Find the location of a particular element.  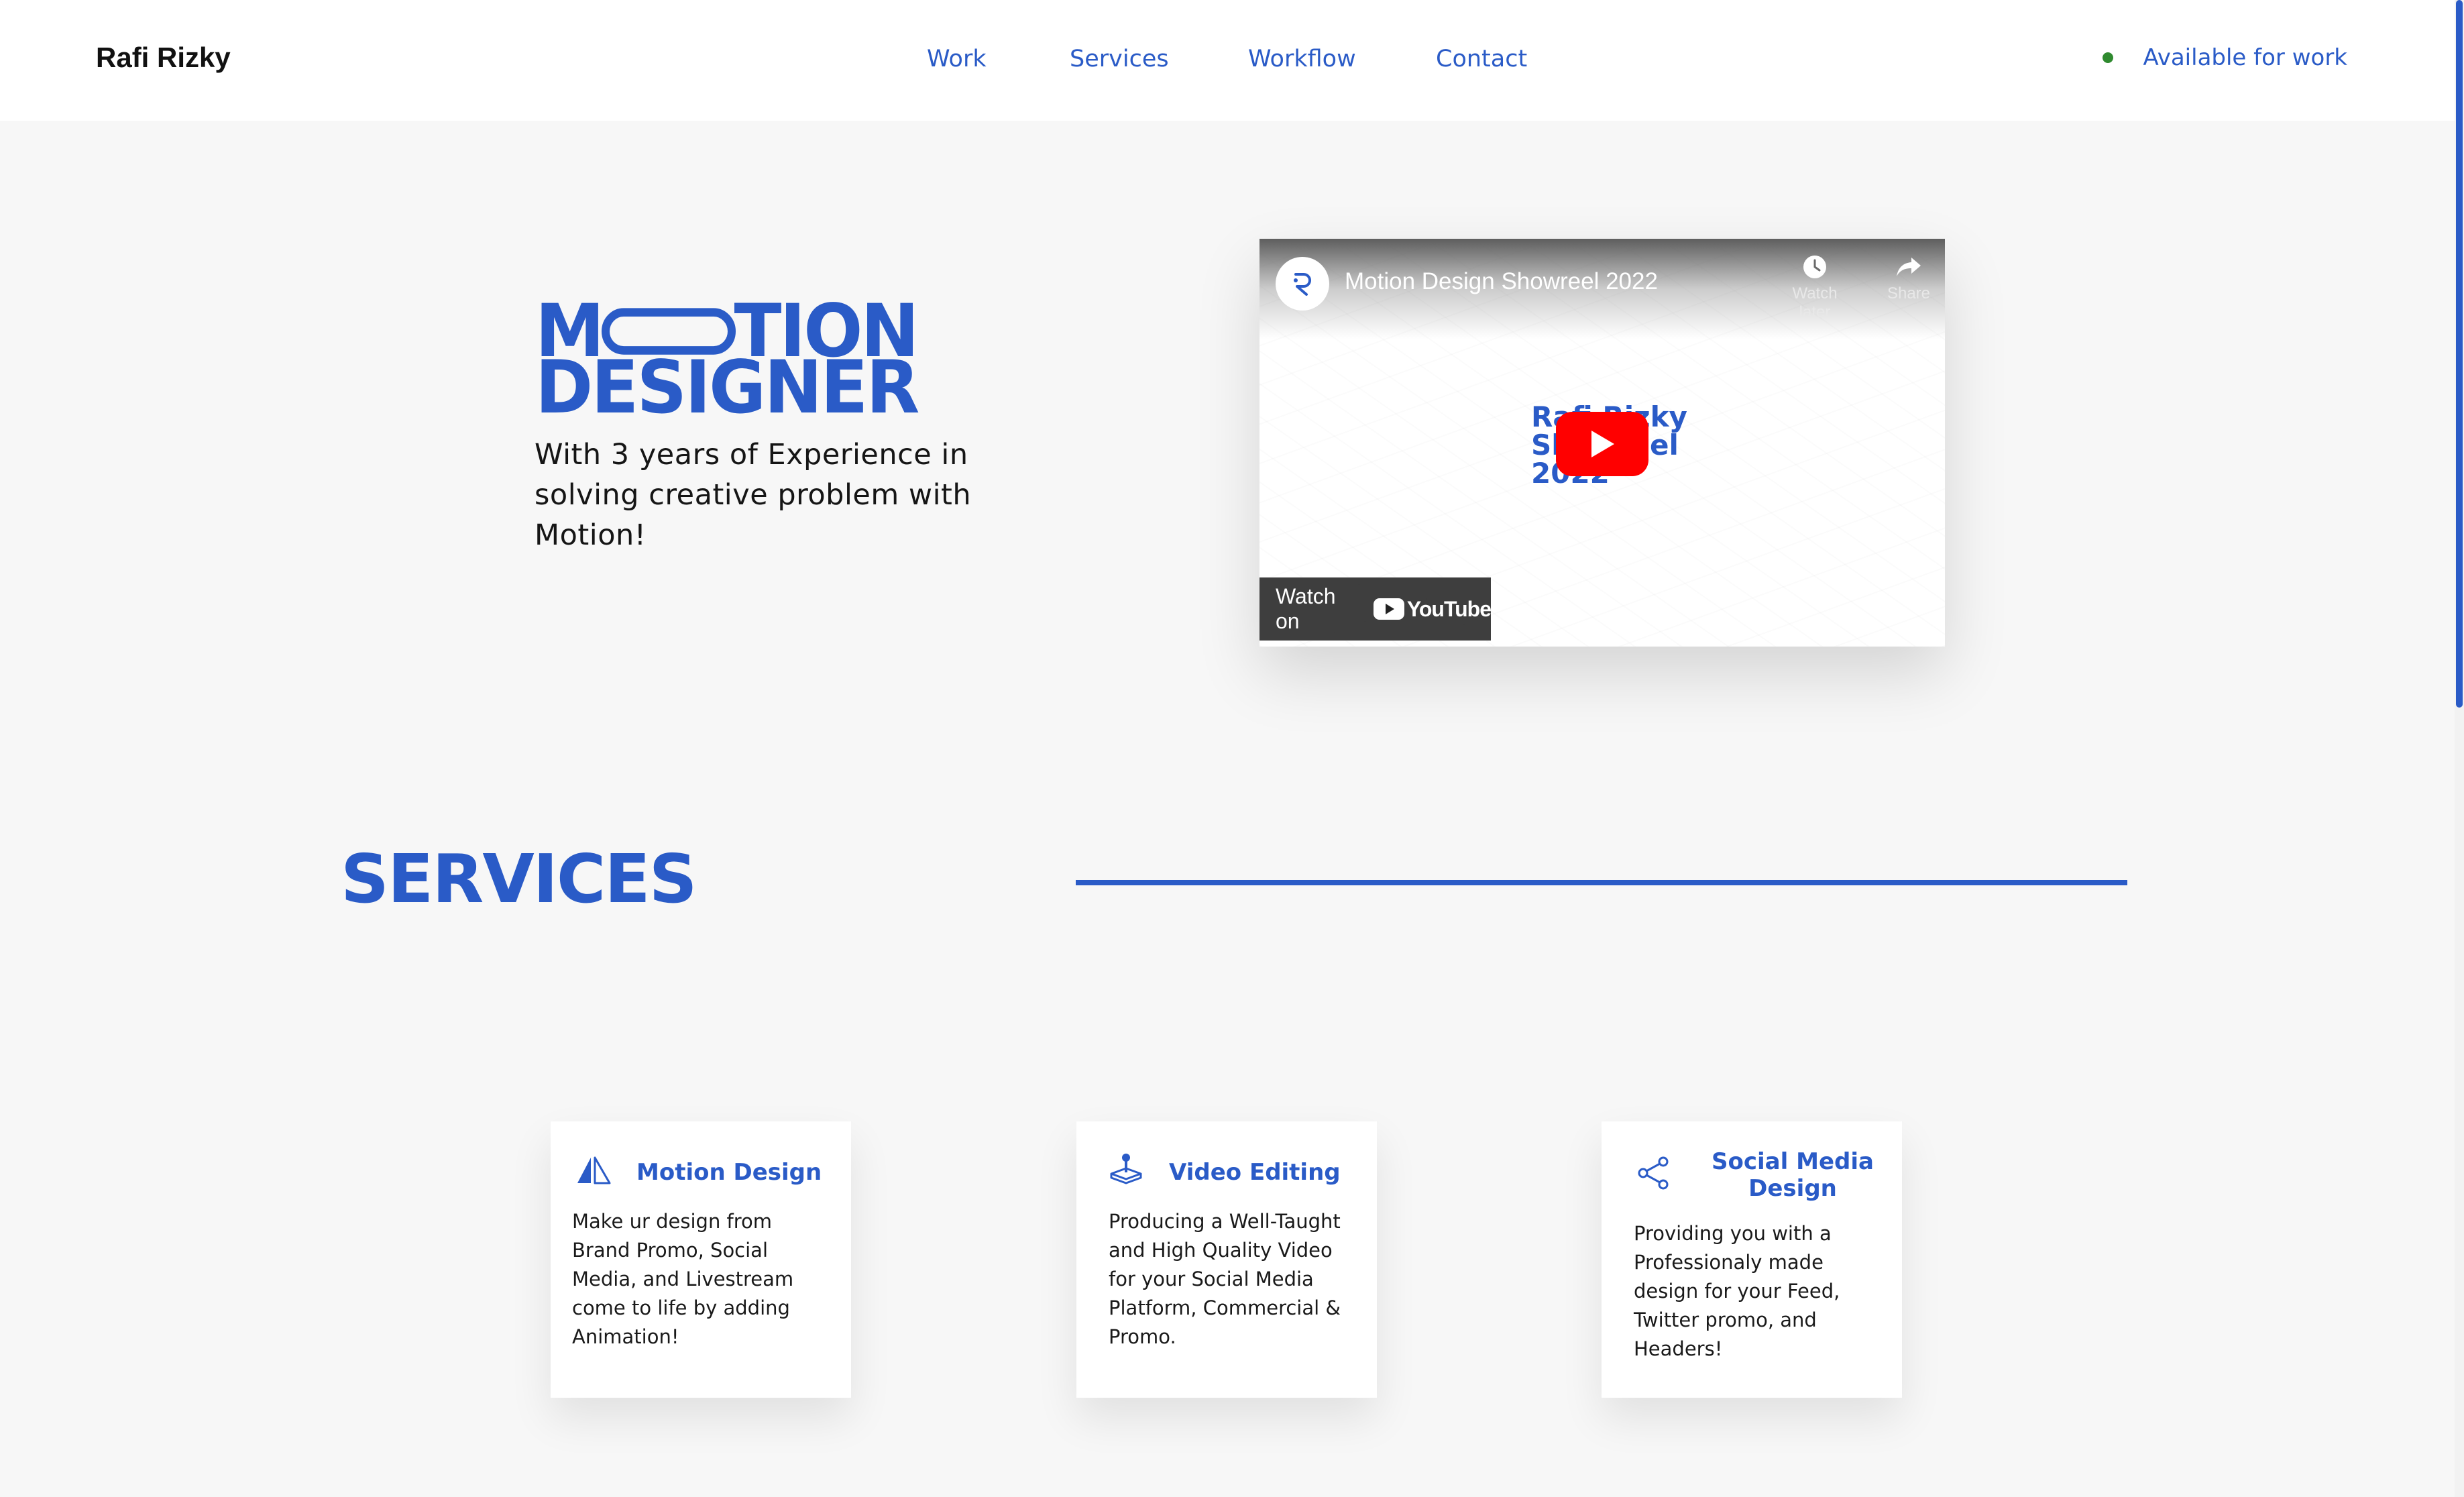

channel-r-logo-icon is located at coordinates (1302, 284).